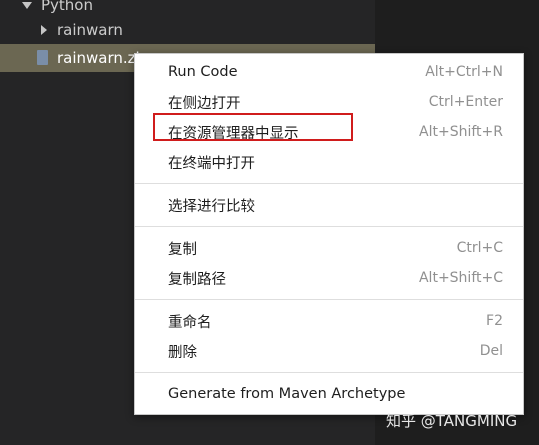 Image resolution: width=539 pixels, height=445 pixels. What do you see at coordinates (197, 279) in the screenshot?
I see `menu-item-label: 复制路径` at bounding box center [197, 279].